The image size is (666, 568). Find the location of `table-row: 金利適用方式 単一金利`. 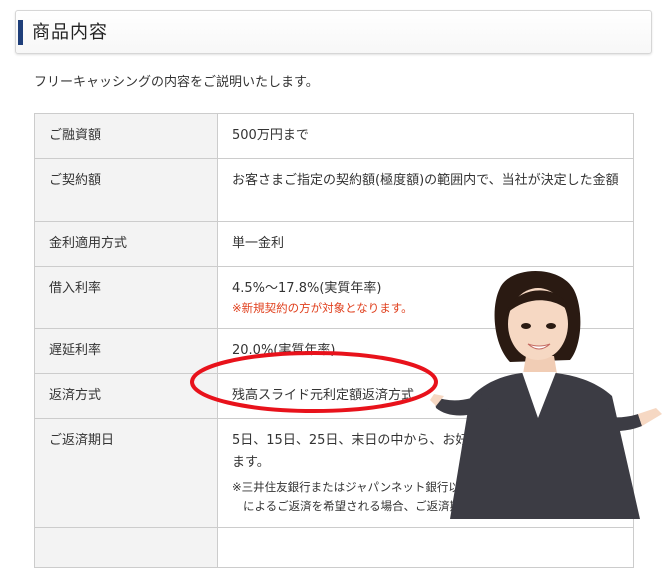

table-row: 金利適用方式 単一金利 is located at coordinates (334, 244).